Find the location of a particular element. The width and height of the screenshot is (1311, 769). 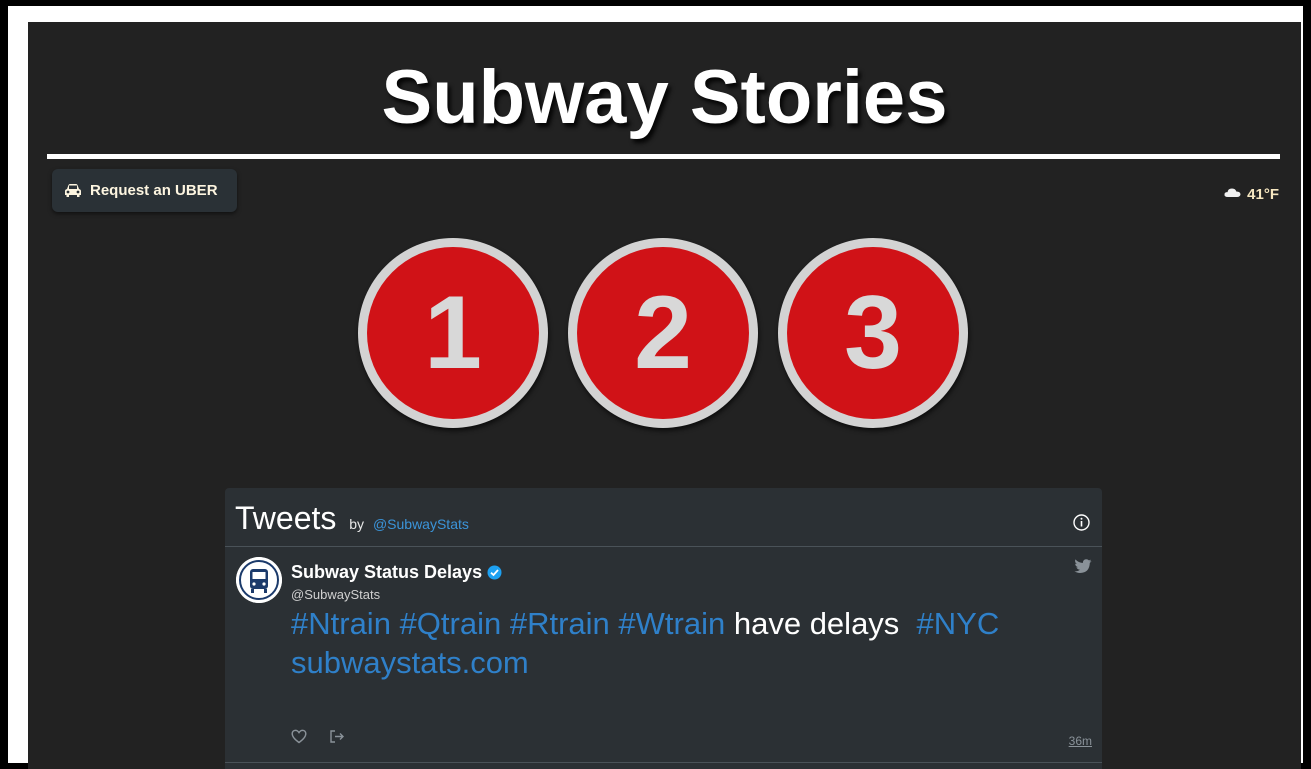

twitter-bird-icon is located at coordinates (1083, 566).